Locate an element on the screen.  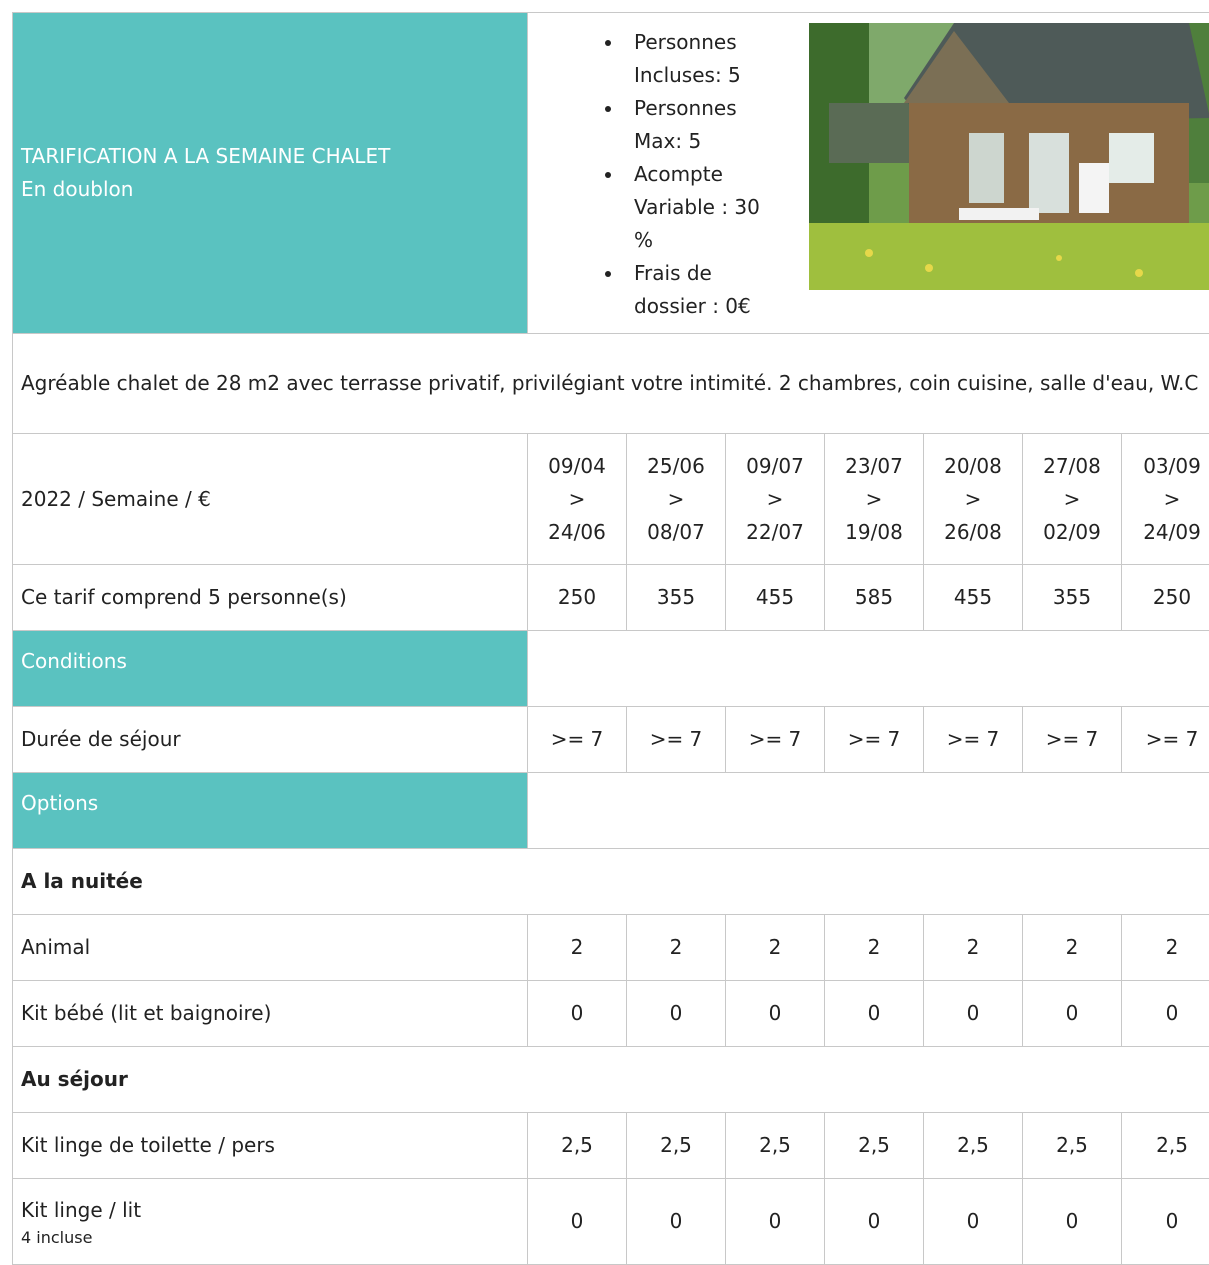
per-stay-header-row: Au séjour is located at coordinates (611, 1080).